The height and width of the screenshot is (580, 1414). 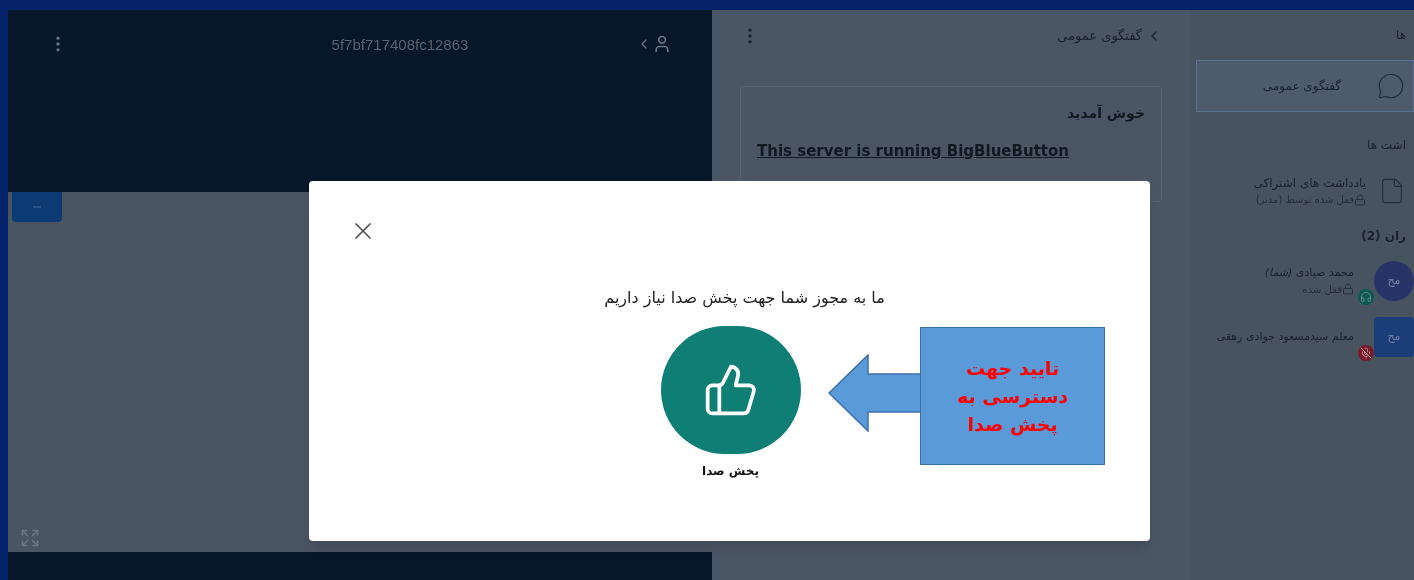 I want to click on presentation-title: 5f7bf717408fc12863, so click(x=399, y=45).